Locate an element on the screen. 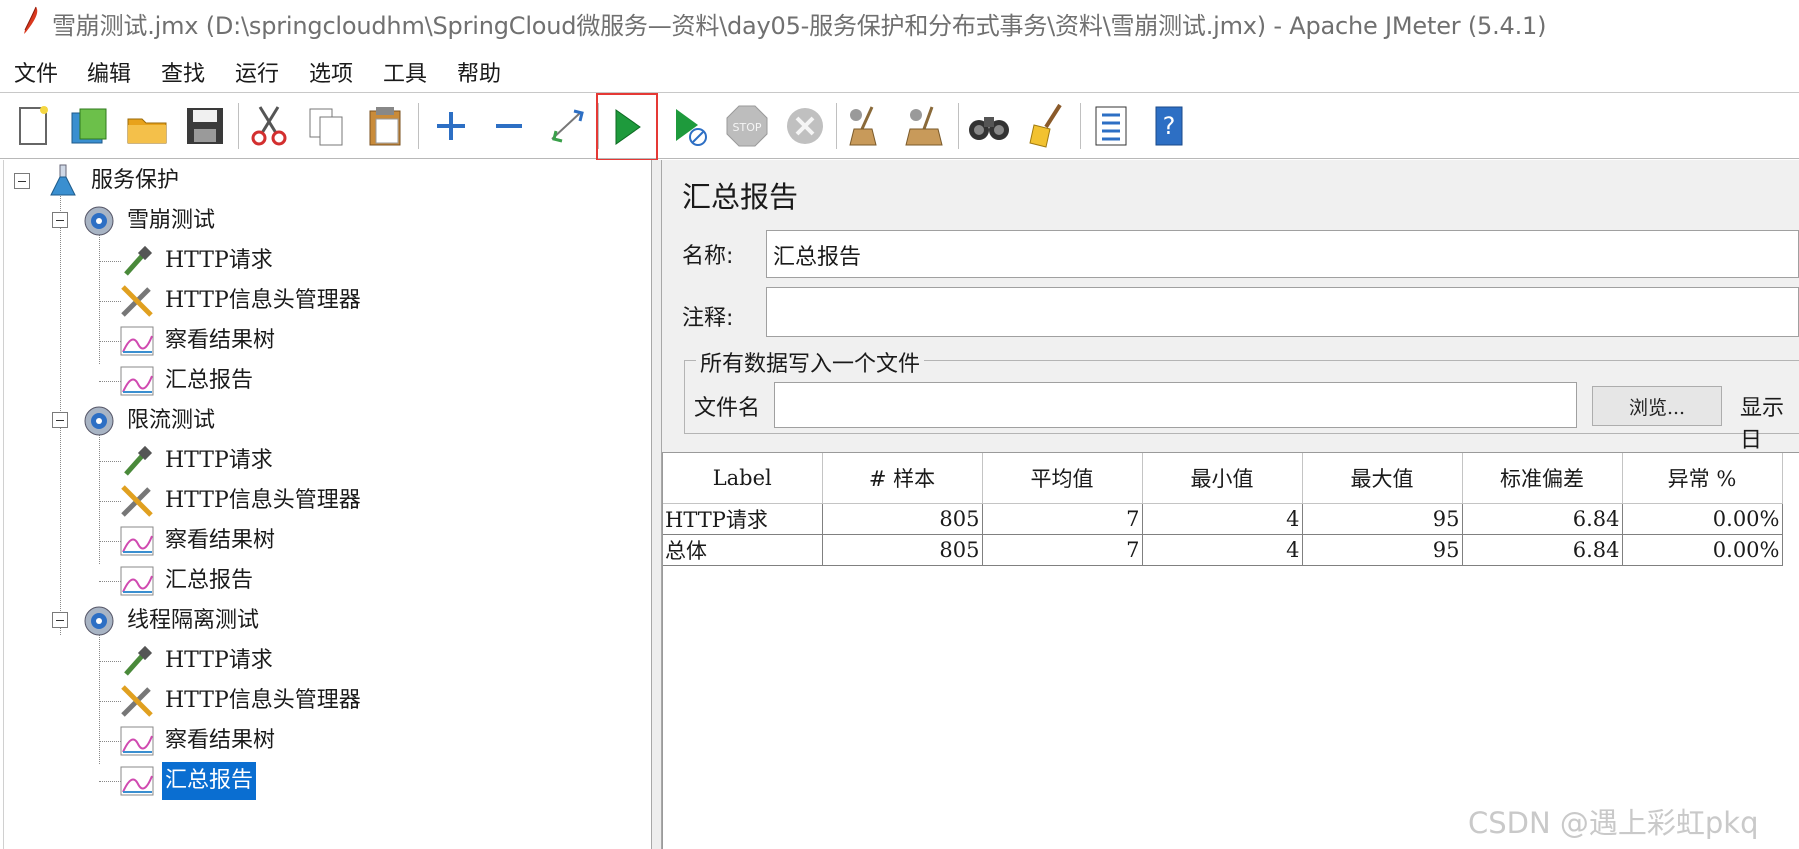 This screenshot has height=849, width=1799. toggle-icon is located at coordinates (567, 126).